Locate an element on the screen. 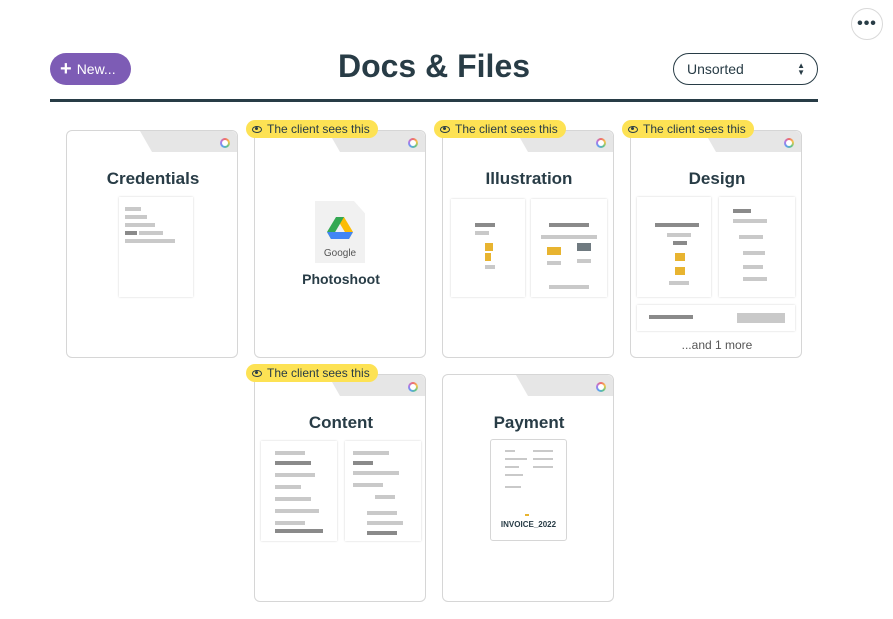 This screenshot has width=893, height=619. more-options-button: ••• is located at coordinates (867, 24).